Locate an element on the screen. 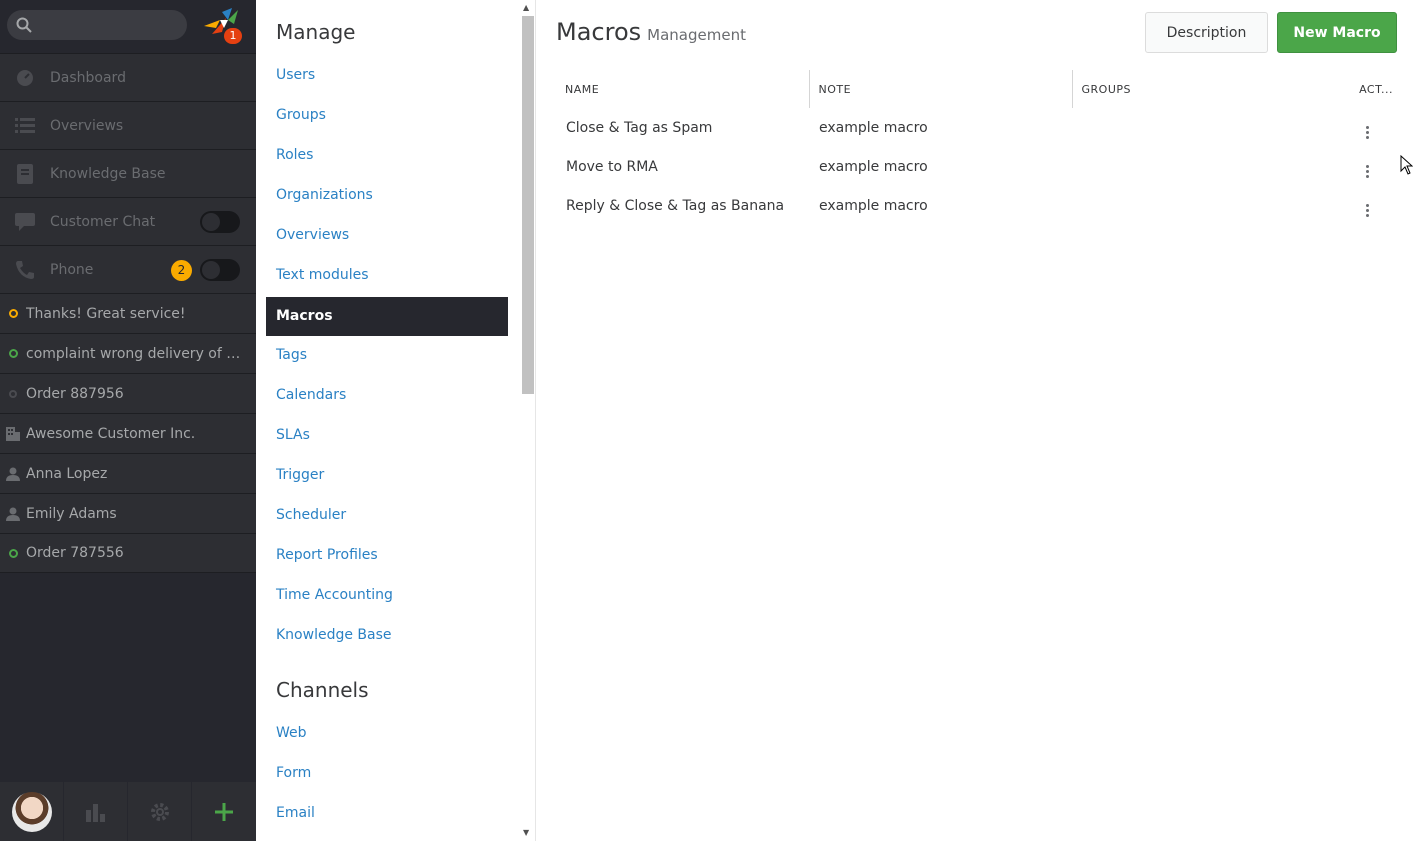 The image size is (1415, 841). gear-icon is located at coordinates (159, 811).